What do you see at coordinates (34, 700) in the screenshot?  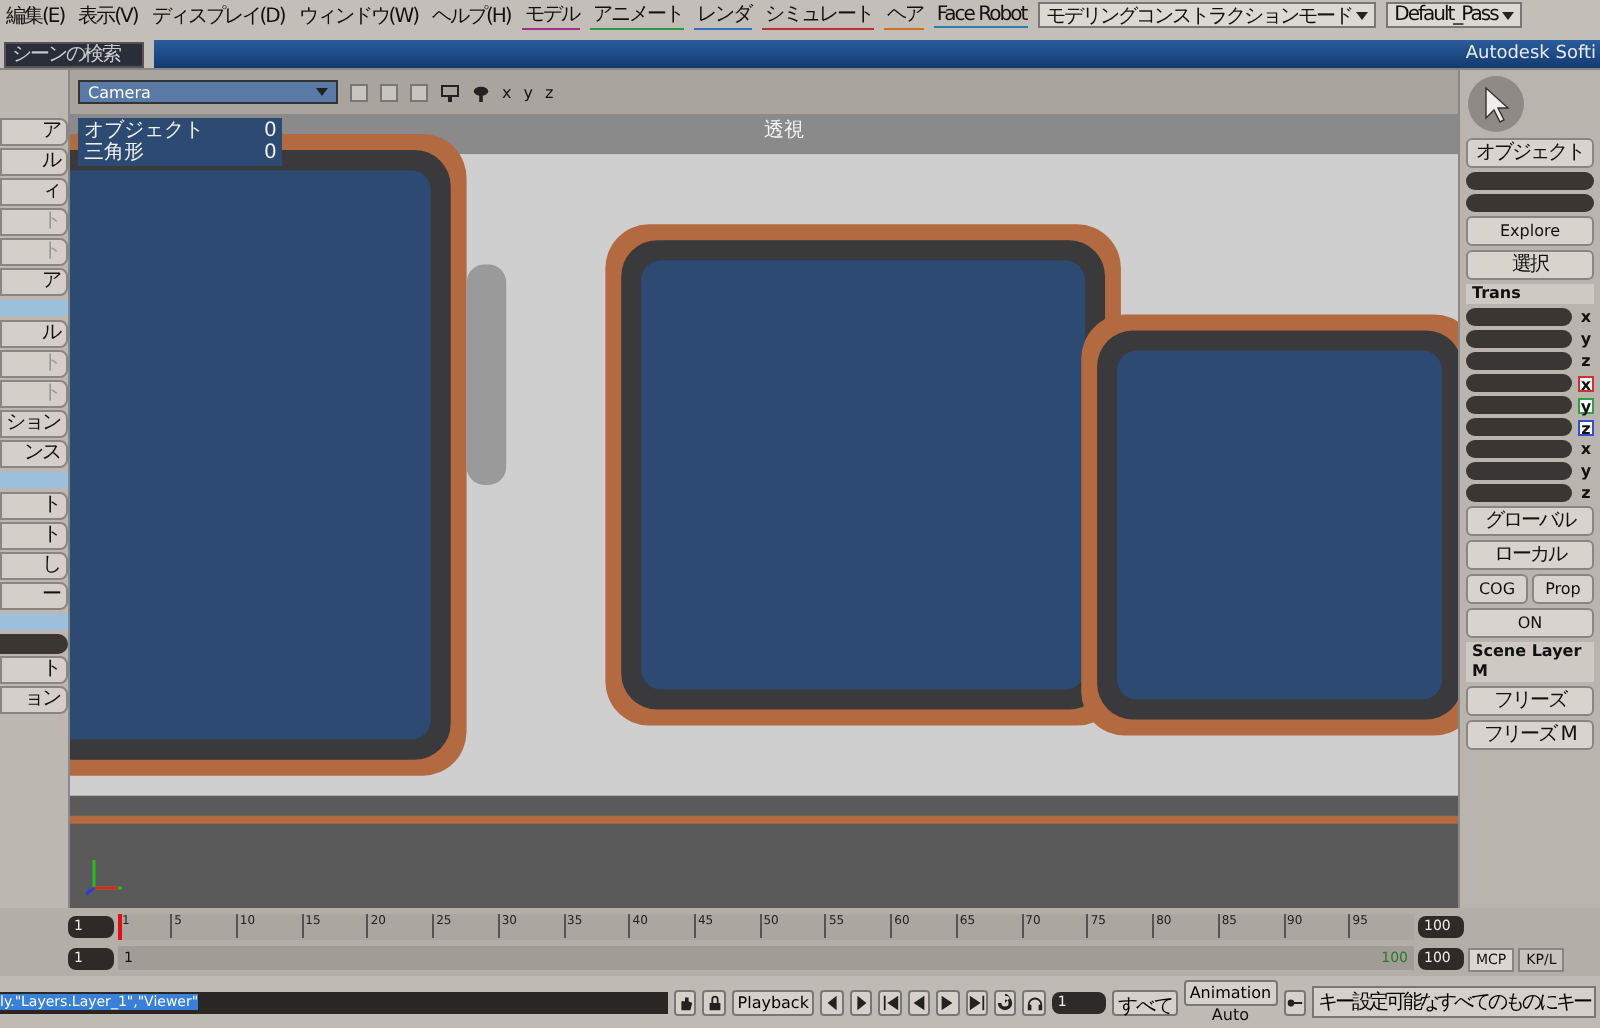 I see `toolbar-button: ョン` at bounding box center [34, 700].